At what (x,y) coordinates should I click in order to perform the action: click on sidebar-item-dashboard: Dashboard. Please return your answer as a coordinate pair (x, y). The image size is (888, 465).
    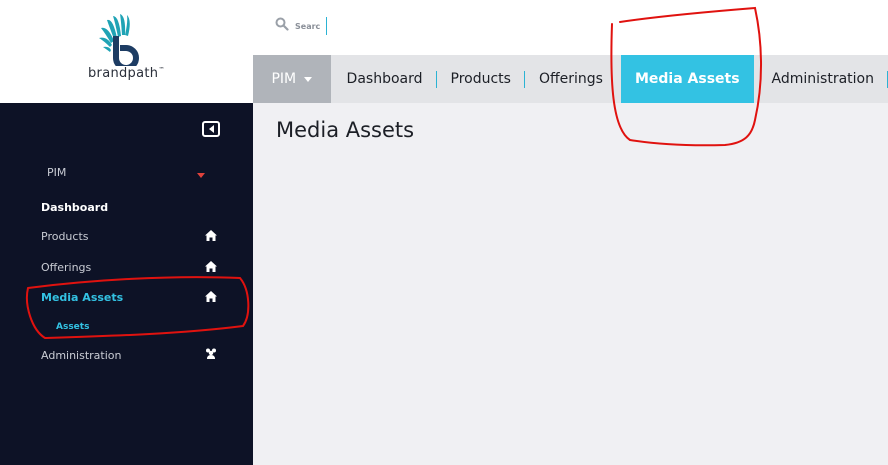
    Looking at the image, I should click on (74, 207).